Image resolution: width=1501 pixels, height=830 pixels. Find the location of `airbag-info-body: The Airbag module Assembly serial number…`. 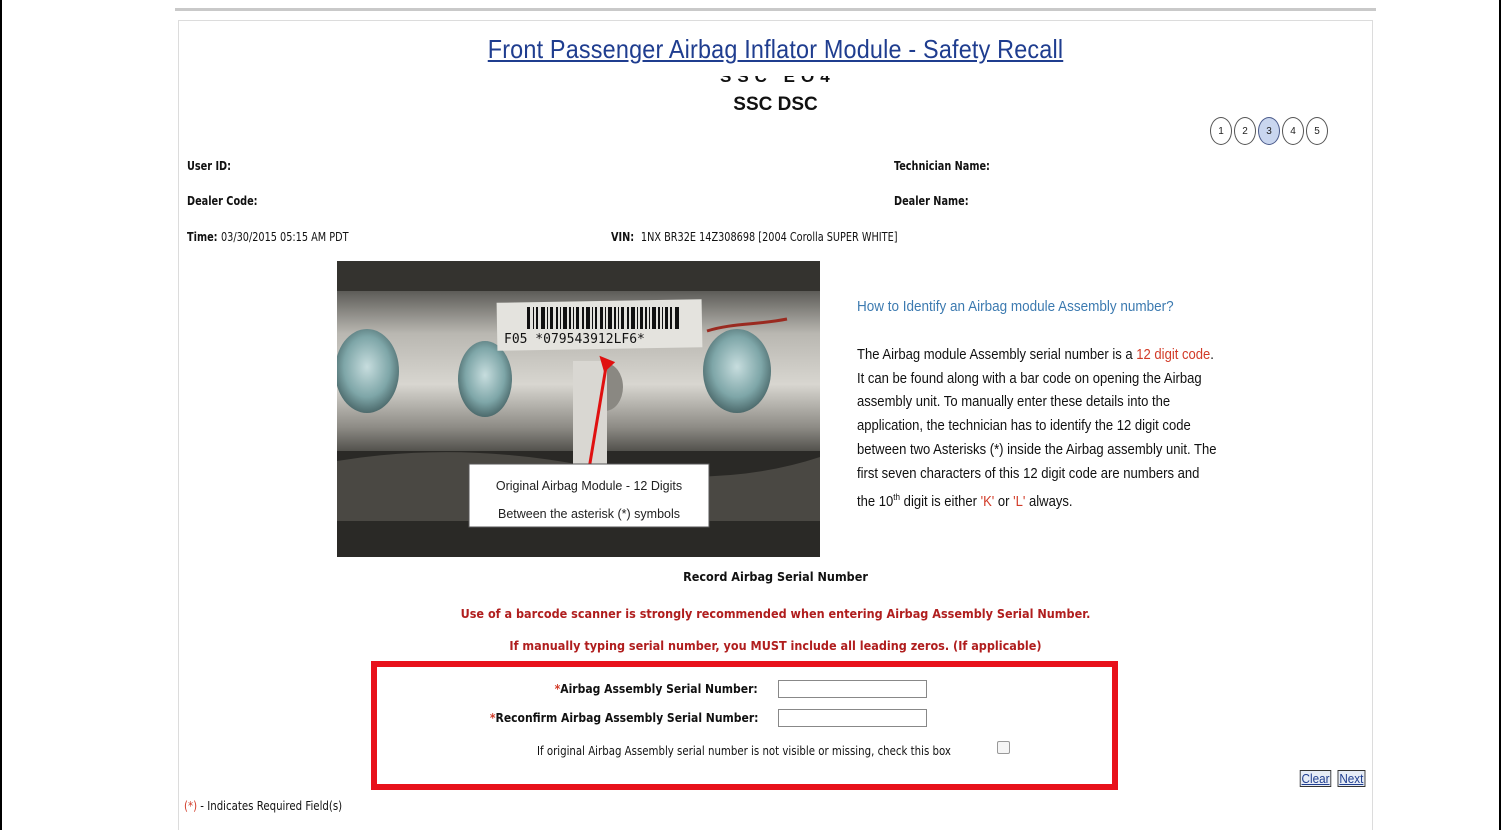

airbag-info-body: The Airbag module Assembly serial number… is located at coordinates (1037, 429).